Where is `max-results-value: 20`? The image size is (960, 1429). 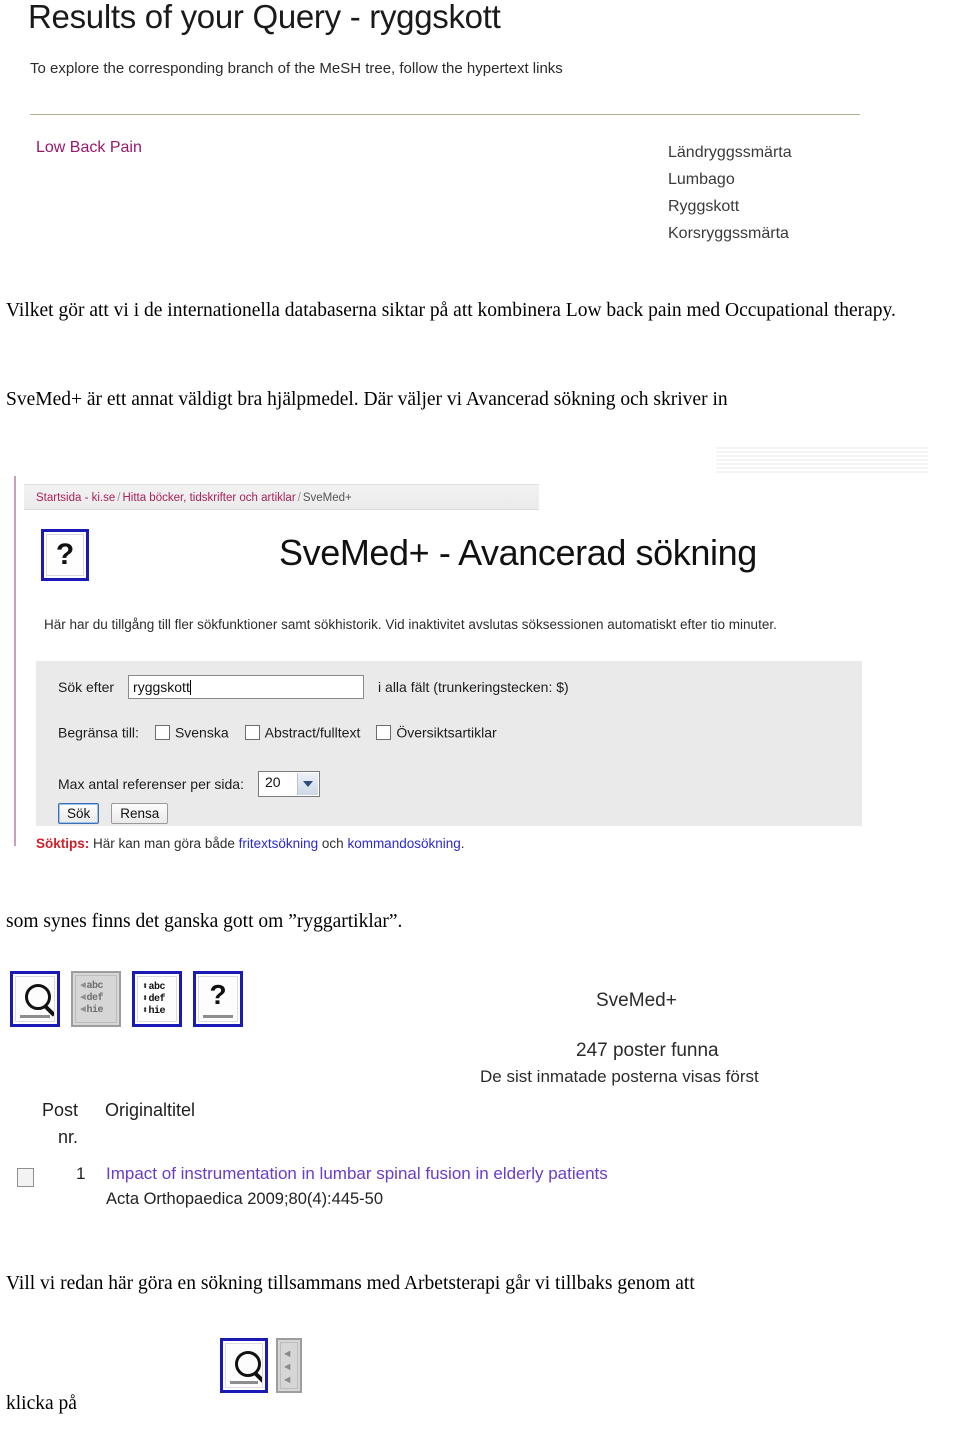 max-results-value: 20 is located at coordinates (272, 782).